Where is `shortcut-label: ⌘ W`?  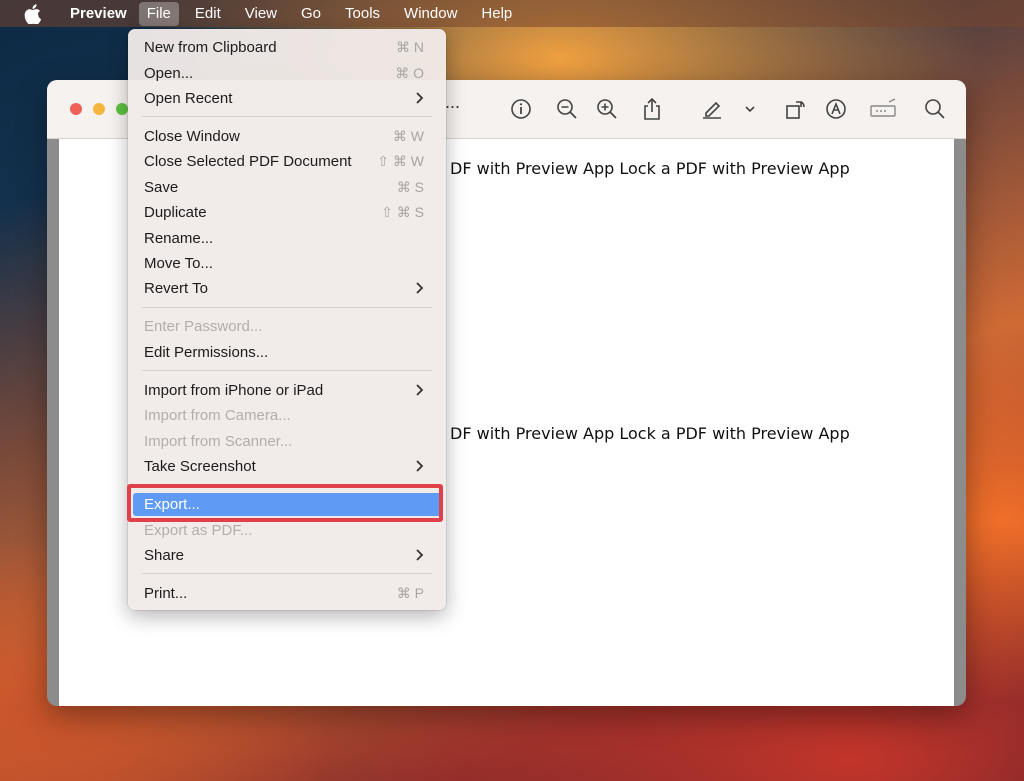 shortcut-label: ⌘ W is located at coordinates (408, 136).